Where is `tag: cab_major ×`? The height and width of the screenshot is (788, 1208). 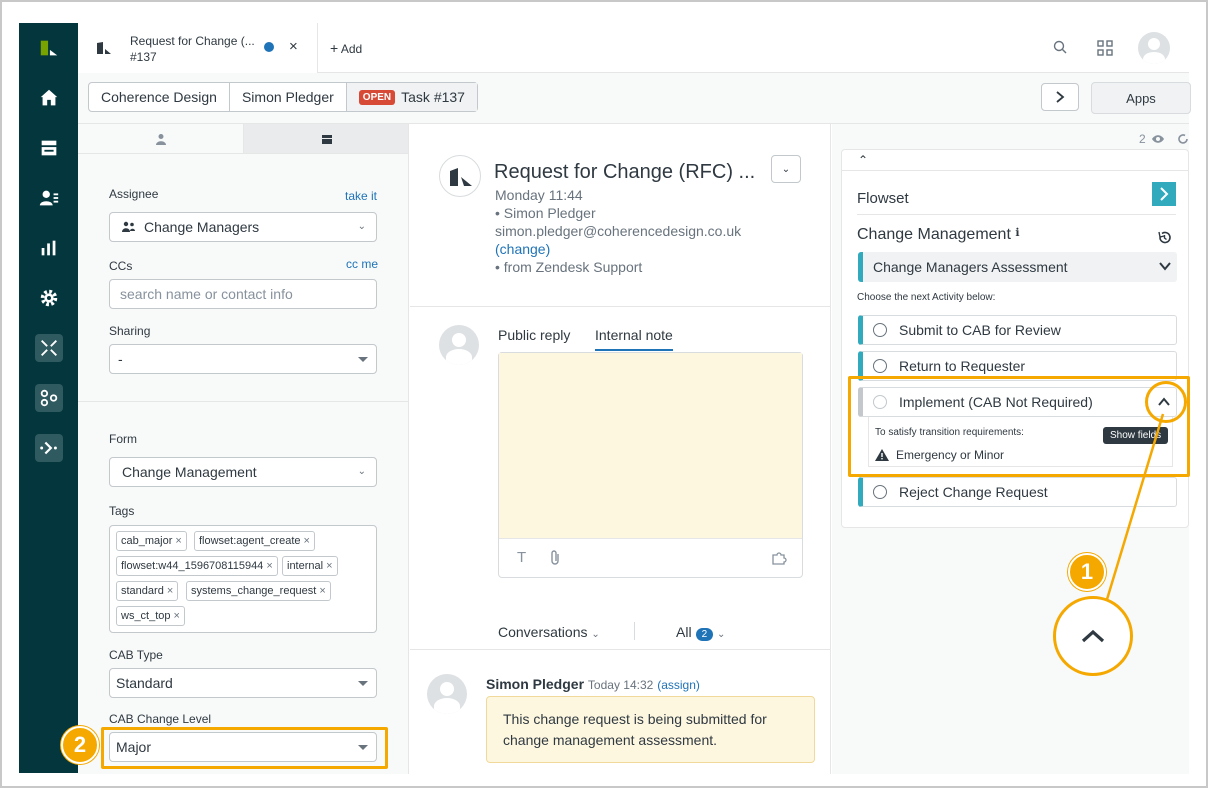
tag: cab_major × is located at coordinates (151, 541).